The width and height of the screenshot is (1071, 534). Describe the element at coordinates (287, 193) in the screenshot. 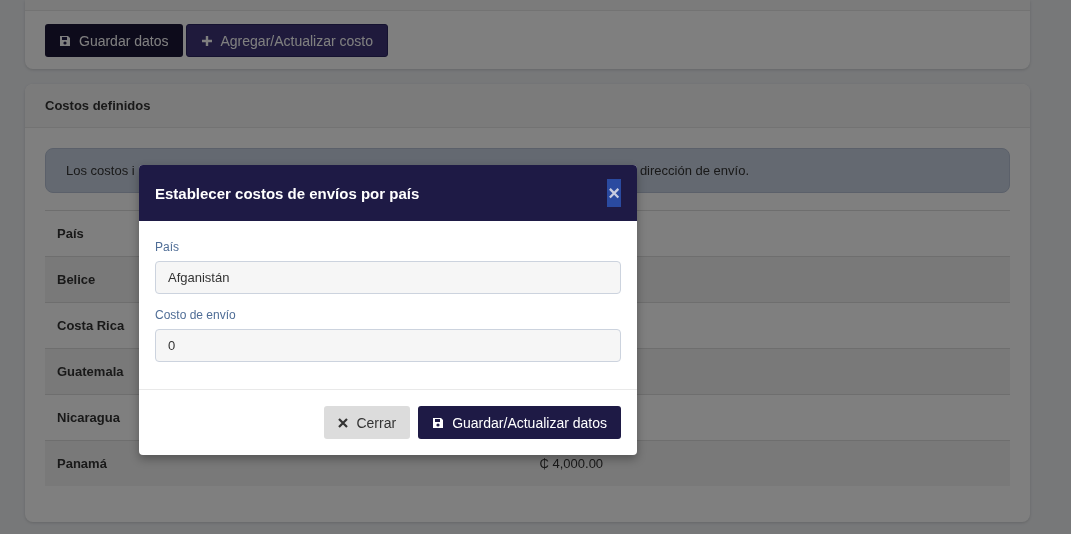

I see `modal-title: Establecer costos de envíos por país` at that location.